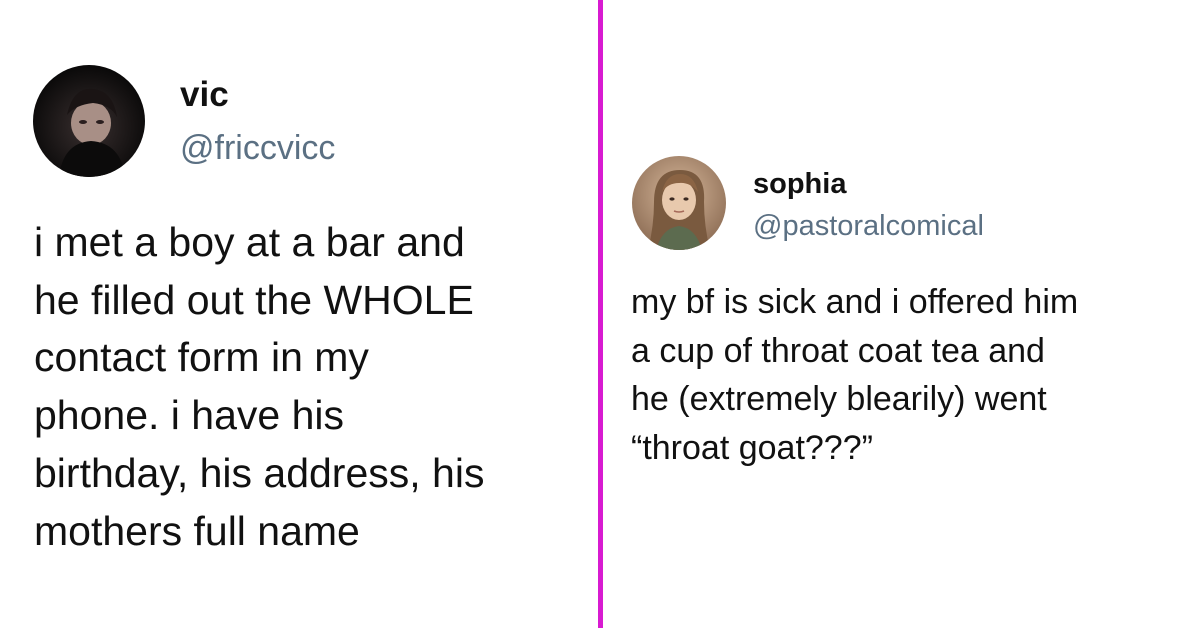 This screenshot has height=628, width=1200. What do you see at coordinates (868, 226) in the screenshot?
I see `user-handle: @pastoralcomical` at bounding box center [868, 226].